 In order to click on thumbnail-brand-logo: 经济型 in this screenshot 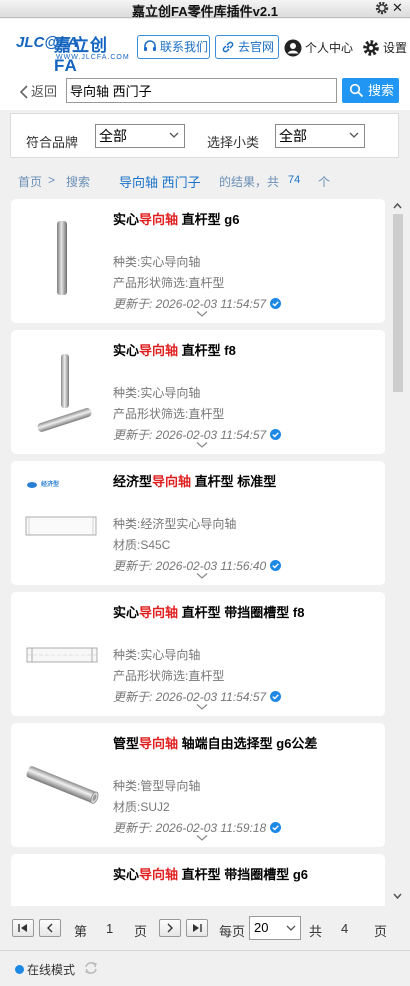, I will do `click(50, 485)`.